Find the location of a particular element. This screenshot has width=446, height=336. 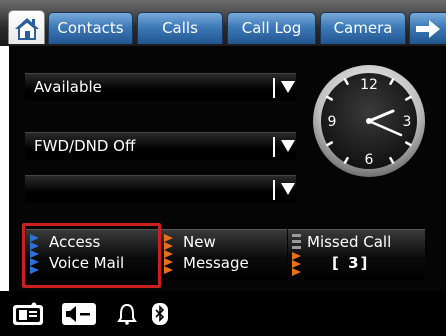

speaker-mute-button is located at coordinates (79, 313).